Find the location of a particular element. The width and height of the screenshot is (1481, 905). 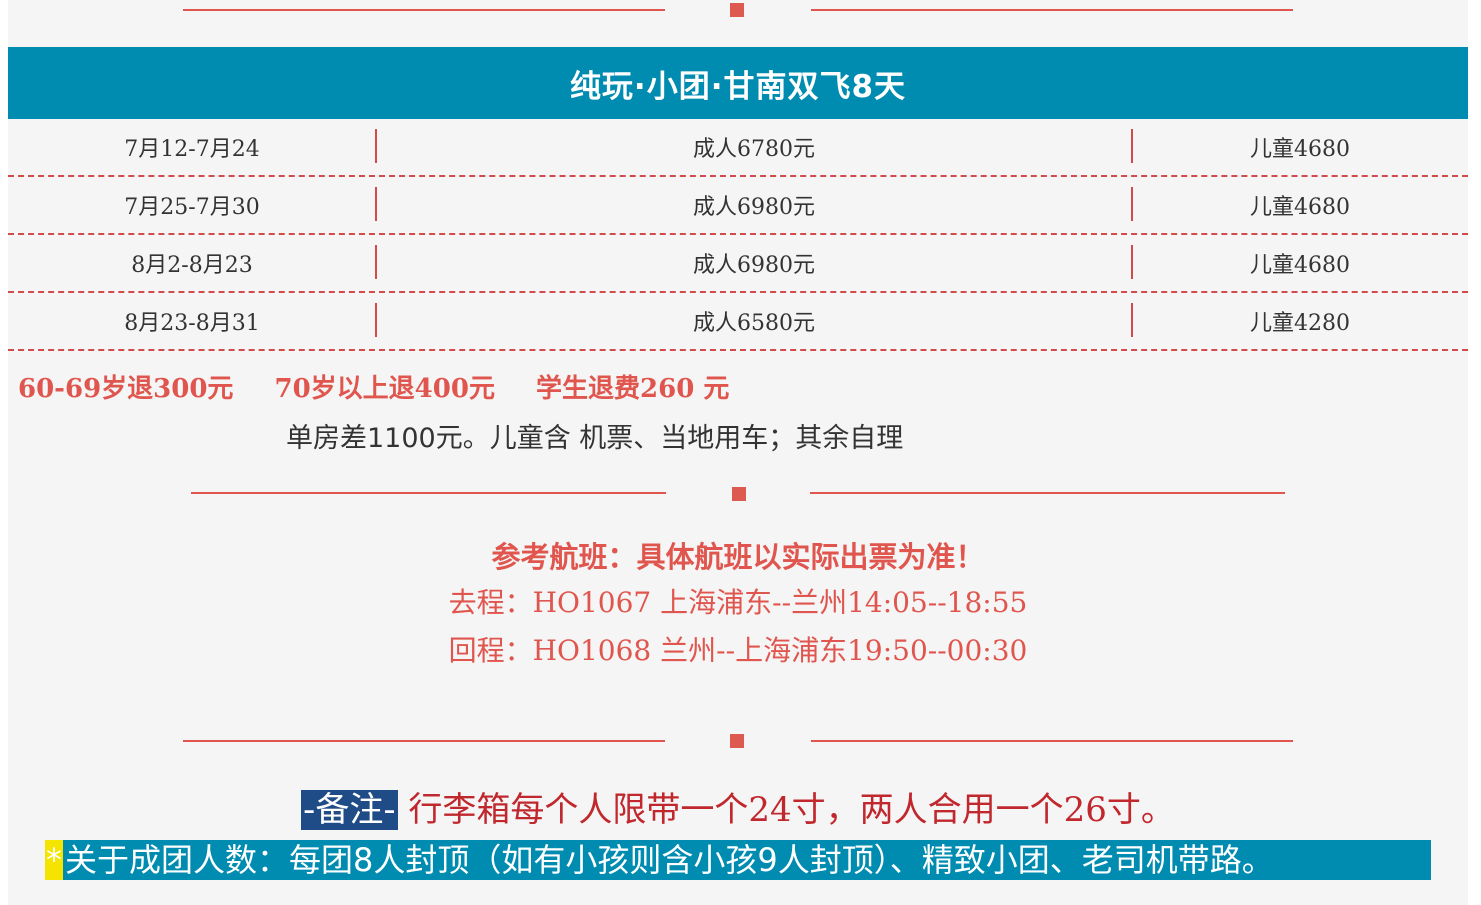

flight-title: 参考航班：具体航班以实际出票为准！ is located at coordinates (738, 557).